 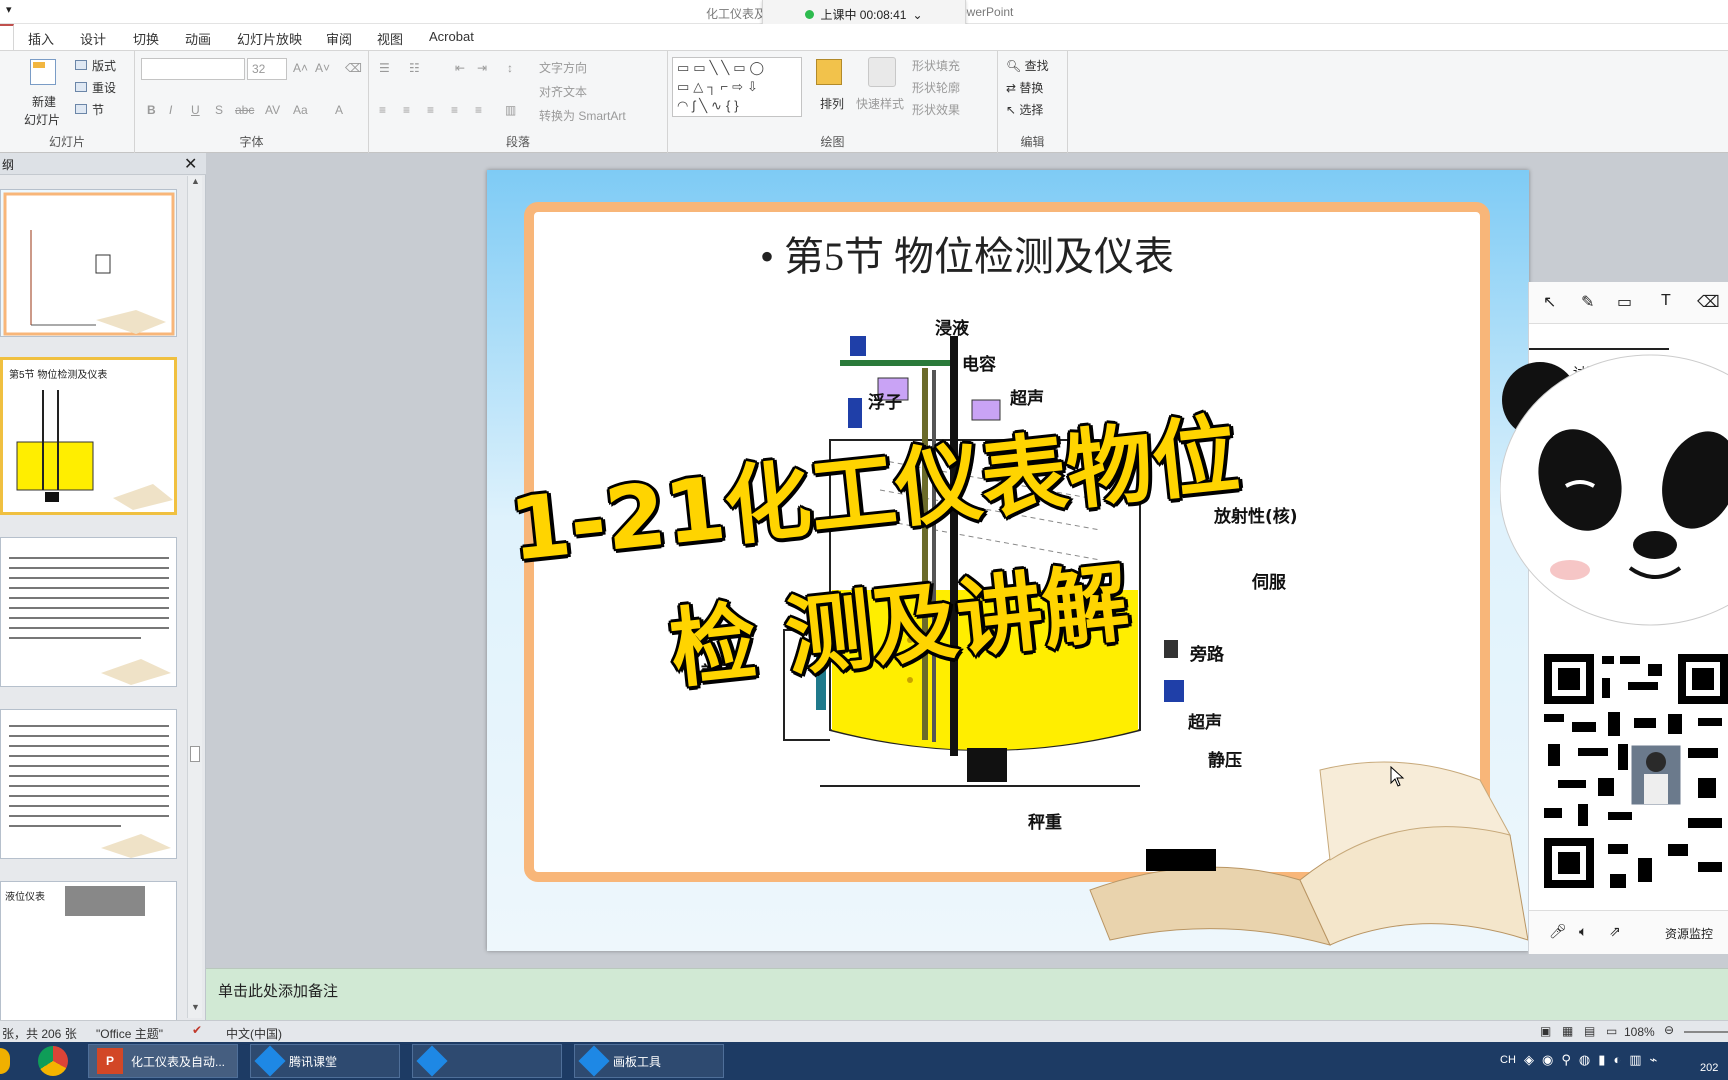 What do you see at coordinates (1628, 932) in the screenshot?
I see `whiteboard-bottom-bar: 🎤︎ 🔈︎ ⇗ 资源监控` at bounding box center [1628, 932].